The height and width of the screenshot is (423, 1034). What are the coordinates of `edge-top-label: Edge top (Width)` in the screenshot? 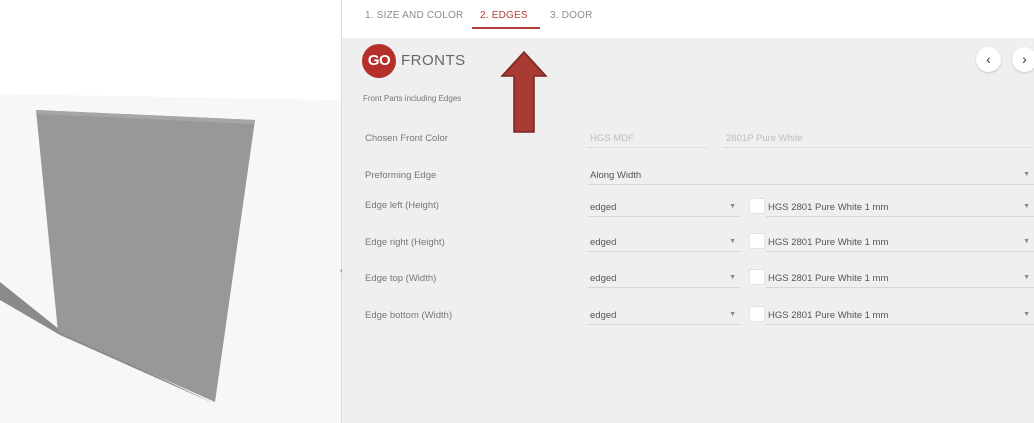 It's located at (401, 278).